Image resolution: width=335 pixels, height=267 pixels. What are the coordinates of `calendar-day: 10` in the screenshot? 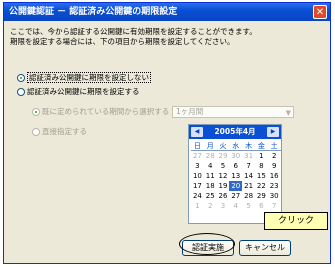 It's located at (197, 176).